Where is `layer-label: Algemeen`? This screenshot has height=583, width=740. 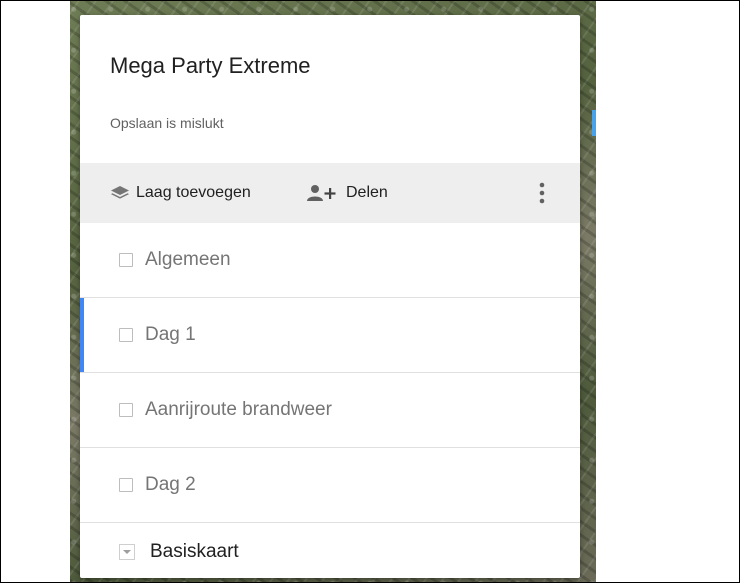
layer-label: Algemeen is located at coordinates (188, 259).